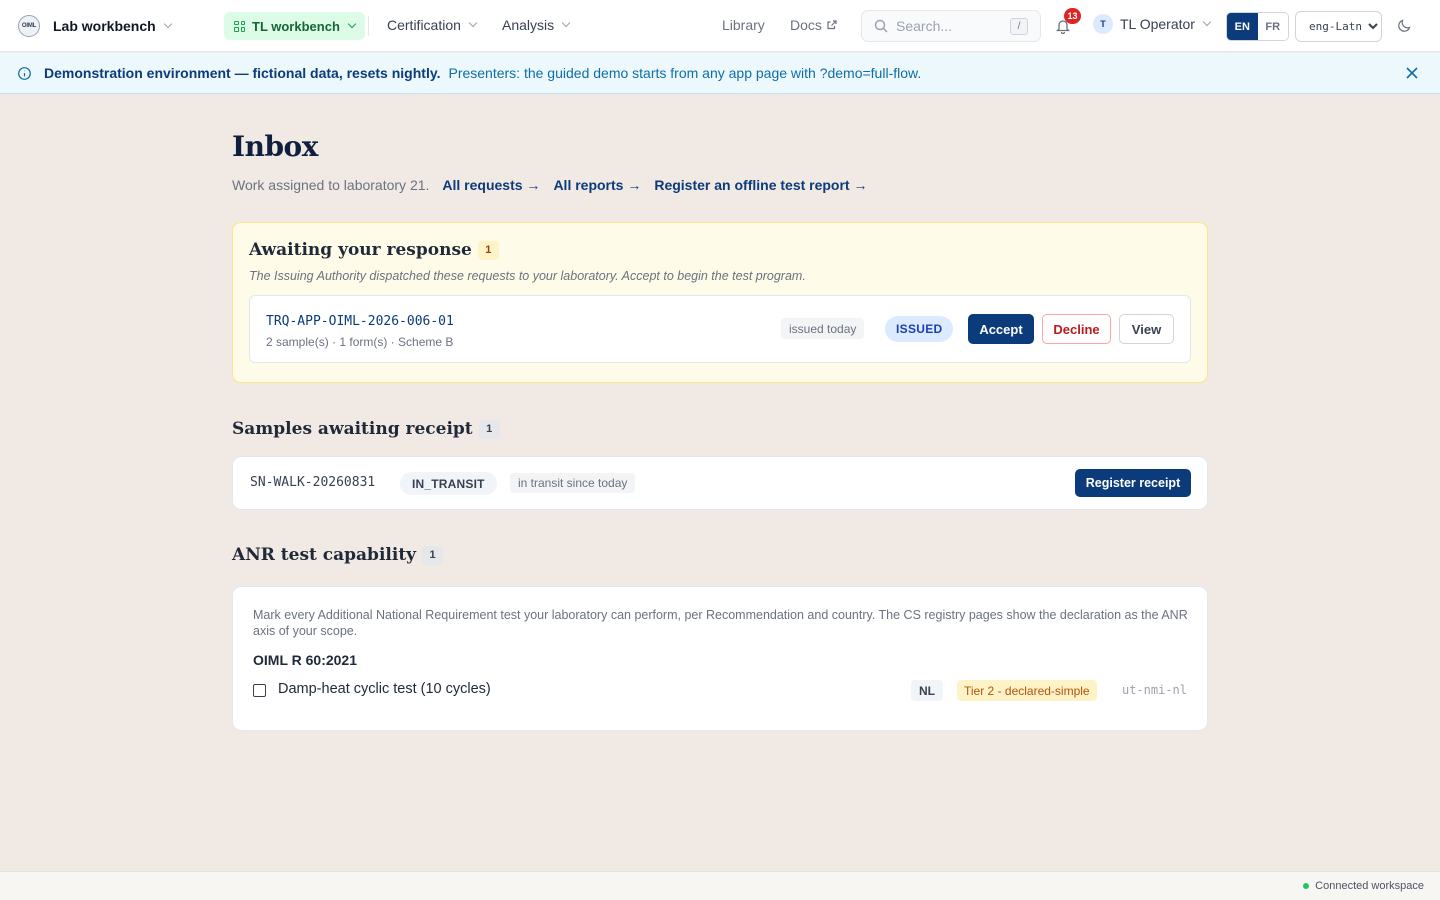 The height and width of the screenshot is (900, 1440). Describe the element at coordinates (919, 329) in the screenshot. I see `status-badge: ISSUED` at that location.